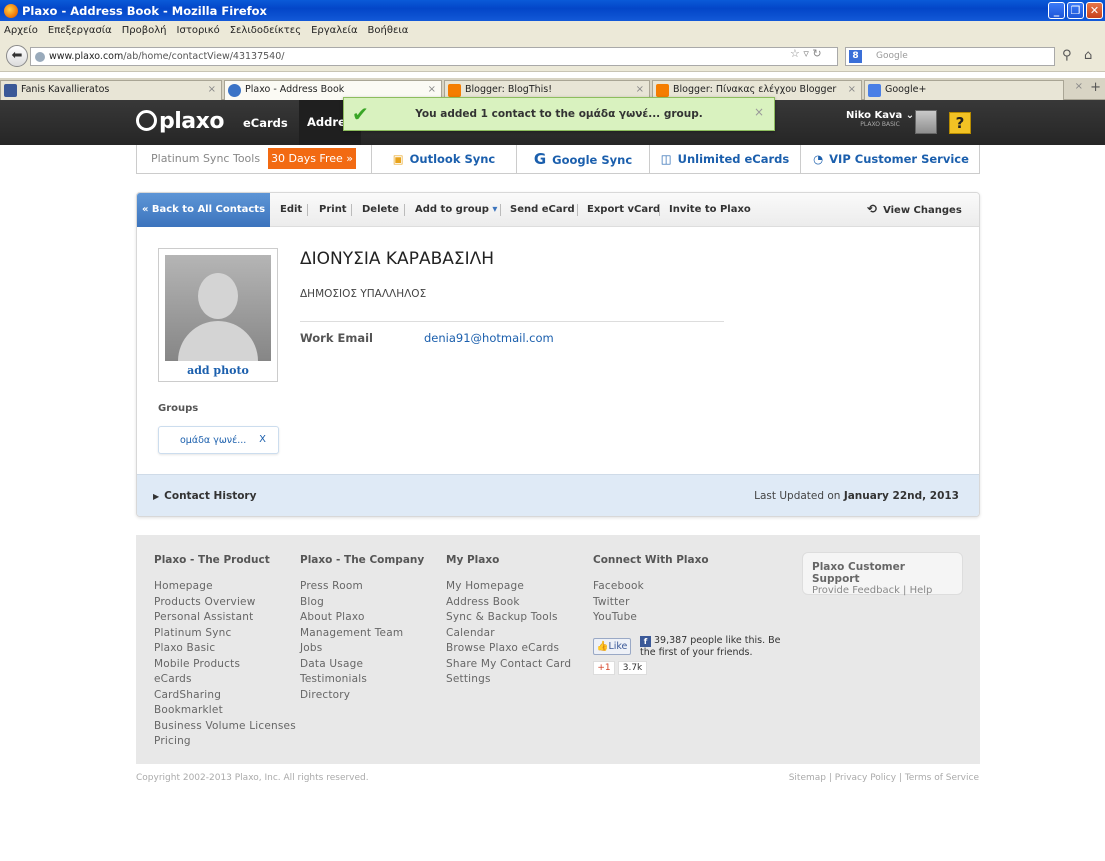 The image size is (1105, 861). What do you see at coordinates (397, 259) in the screenshot?
I see `contact-name: ΔΙΟΝΥΣΙΑ ΚΑΡΑΒΑΣΙΛΗ` at bounding box center [397, 259].